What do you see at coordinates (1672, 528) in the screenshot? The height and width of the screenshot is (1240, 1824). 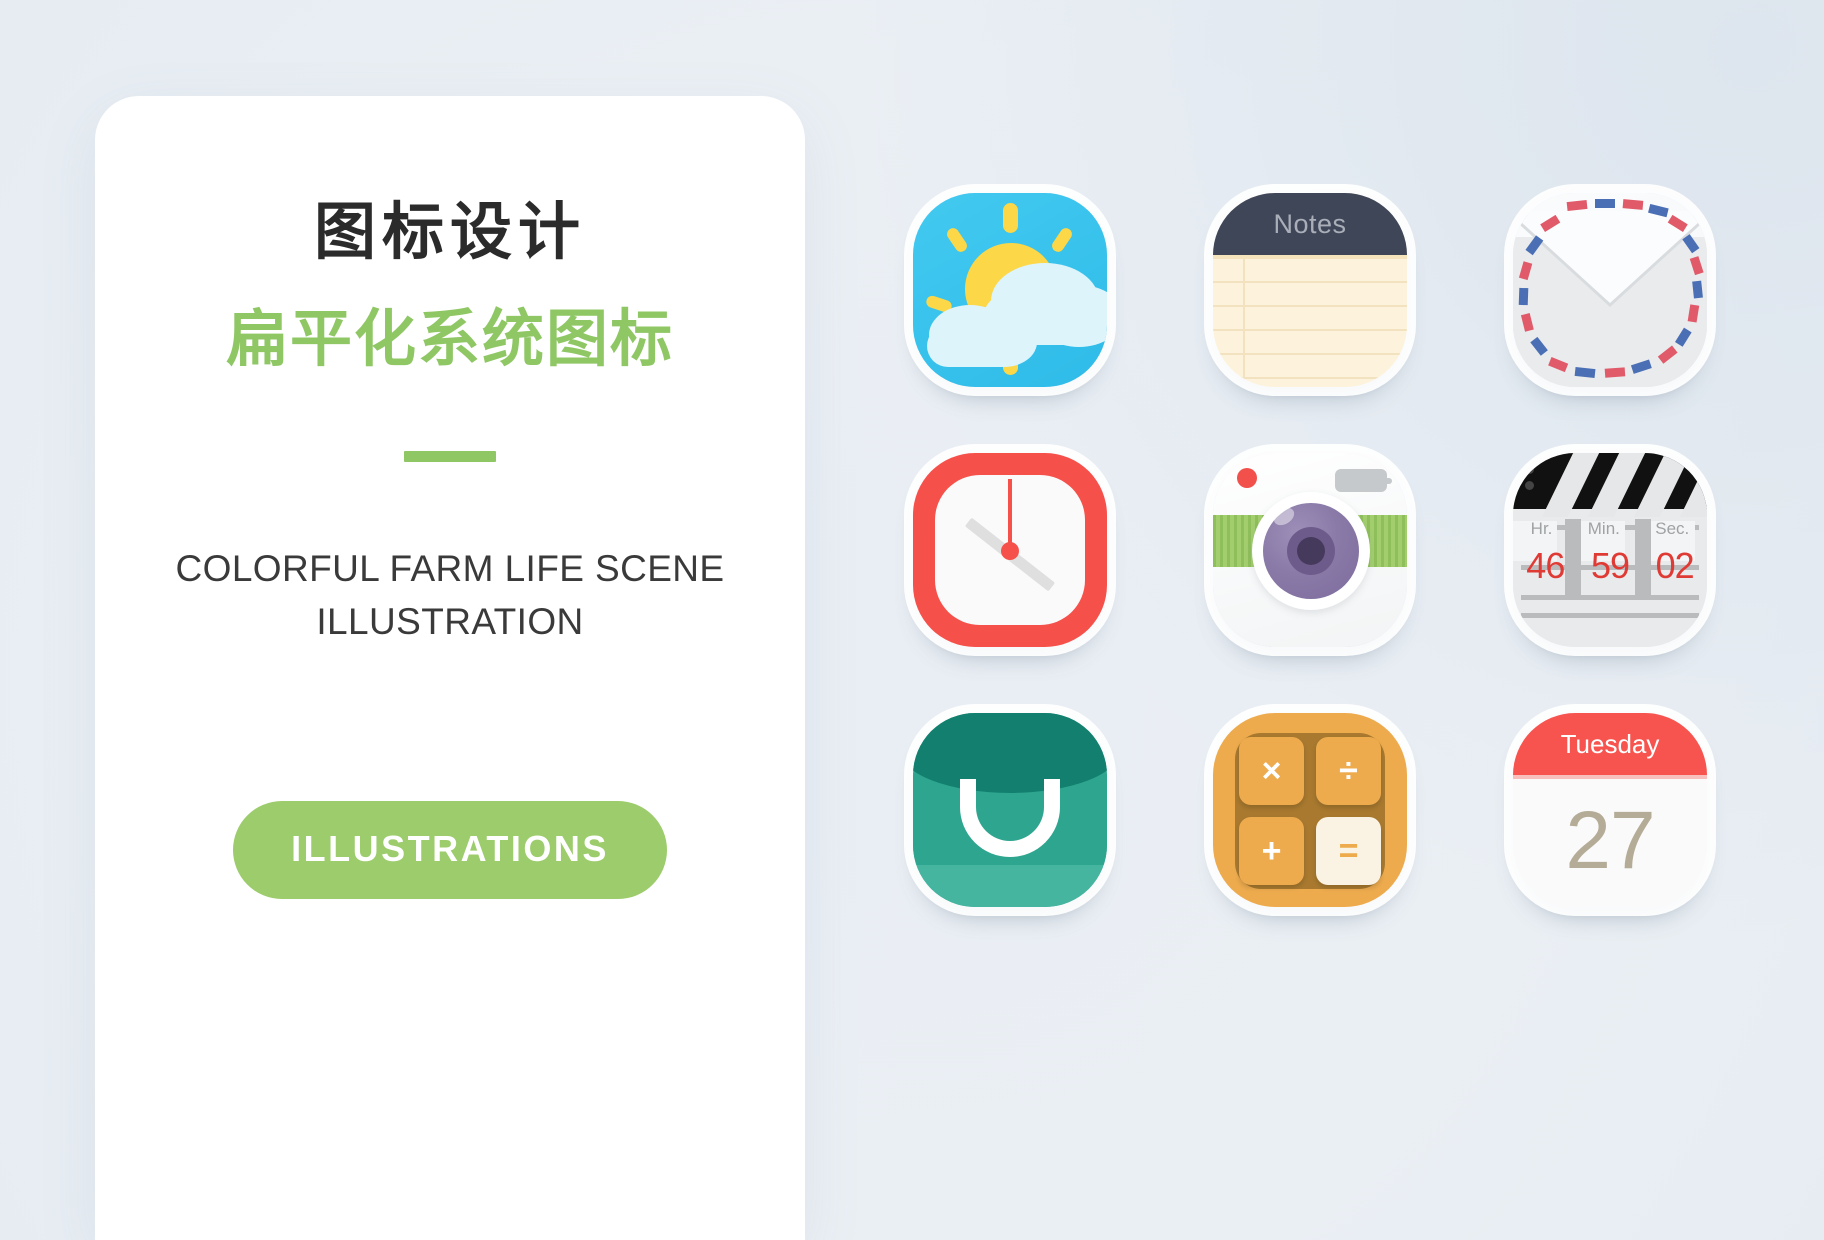 I see `timer-unit-seconds: Sec.` at bounding box center [1672, 528].